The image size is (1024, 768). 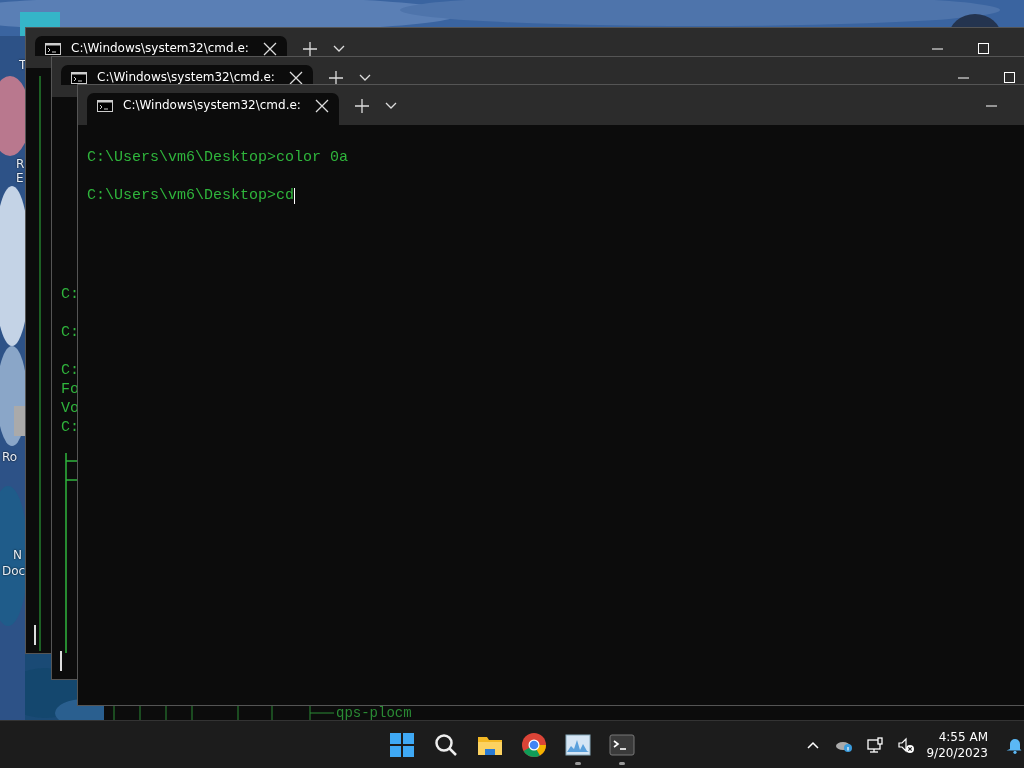 What do you see at coordinates (578, 744) in the screenshot?
I see `chart-icon` at bounding box center [578, 744].